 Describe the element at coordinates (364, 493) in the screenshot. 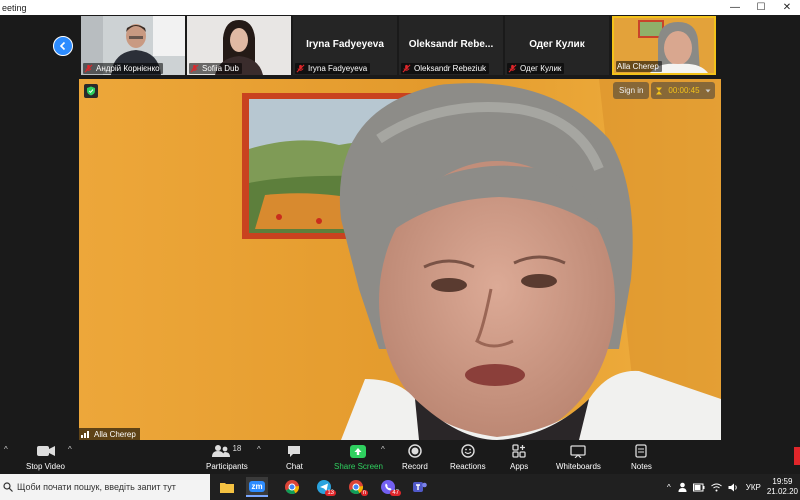

I see `chrome-badge: n` at that location.